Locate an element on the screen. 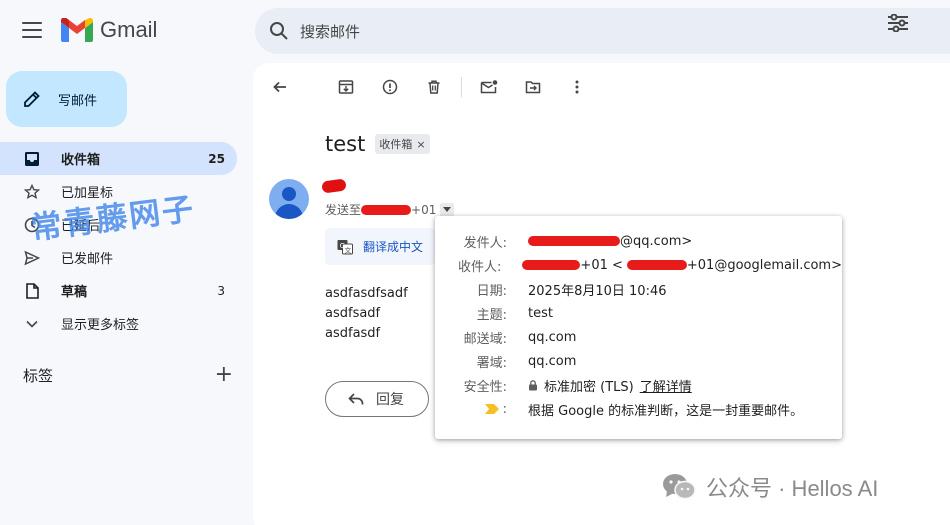 This screenshot has height=525, width=950. details-date-row: 日期: 2025年8月10日 10:46 is located at coordinates (638, 289).